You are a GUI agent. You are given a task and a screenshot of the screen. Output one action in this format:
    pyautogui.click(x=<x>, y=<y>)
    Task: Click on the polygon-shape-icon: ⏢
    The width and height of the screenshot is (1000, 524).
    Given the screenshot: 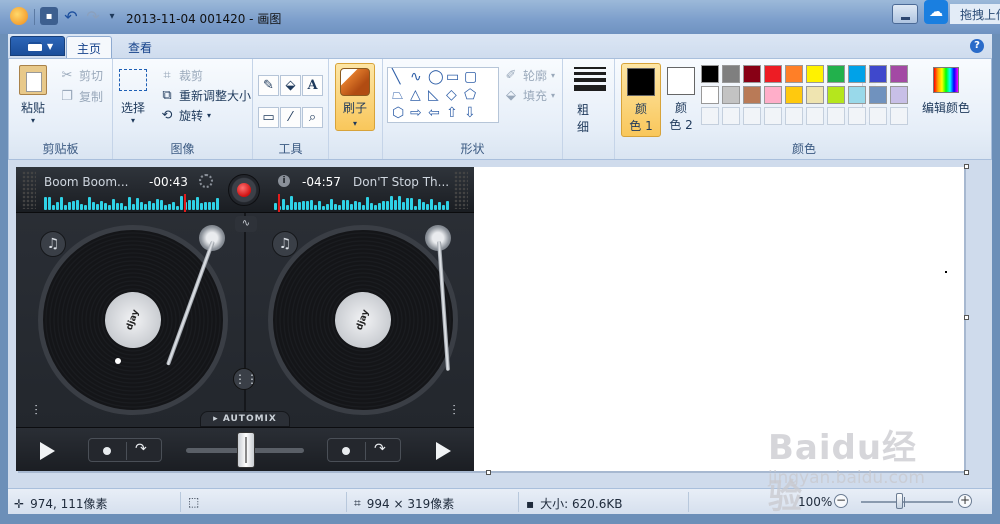 What is the action you would take?
    pyautogui.click(x=397, y=95)
    